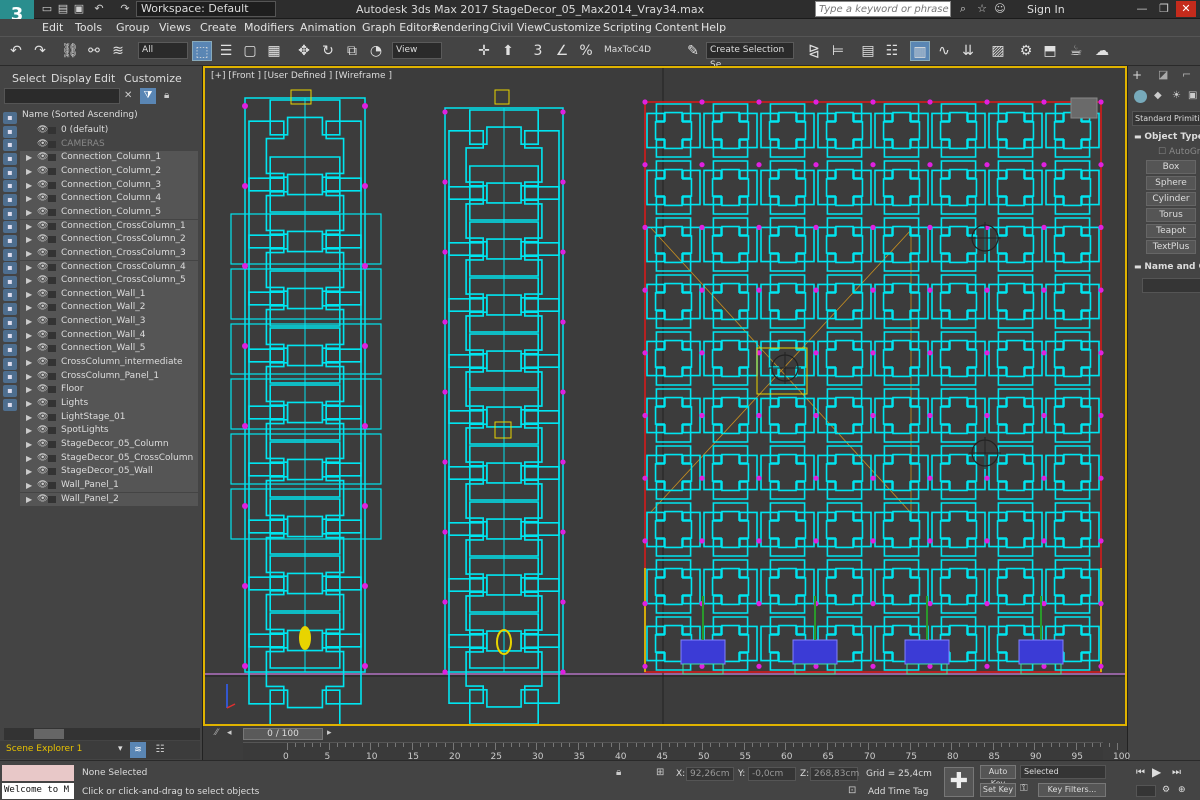  I want to click on tree-item: ▶ 👁︎ StageDecor_05_Column, so click(109, 444).